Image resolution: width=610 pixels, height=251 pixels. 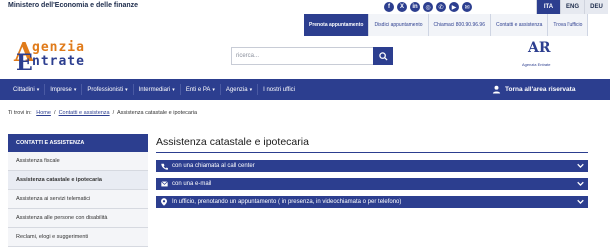 What do you see at coordinates (58, 61) in the screenshot?
I see `logo-line-2: ntrate` at bounding box center [58, 61].